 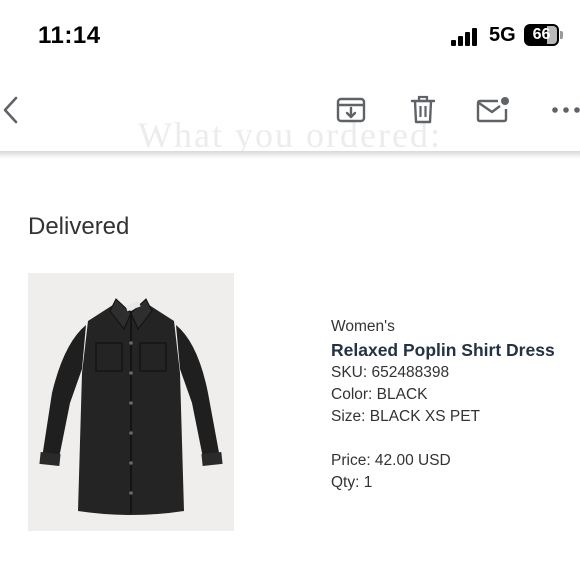 What do you see at coordinates (290, 155) in the screenshot?
I see `toolbar-divider` at bounding box center [290, 155].